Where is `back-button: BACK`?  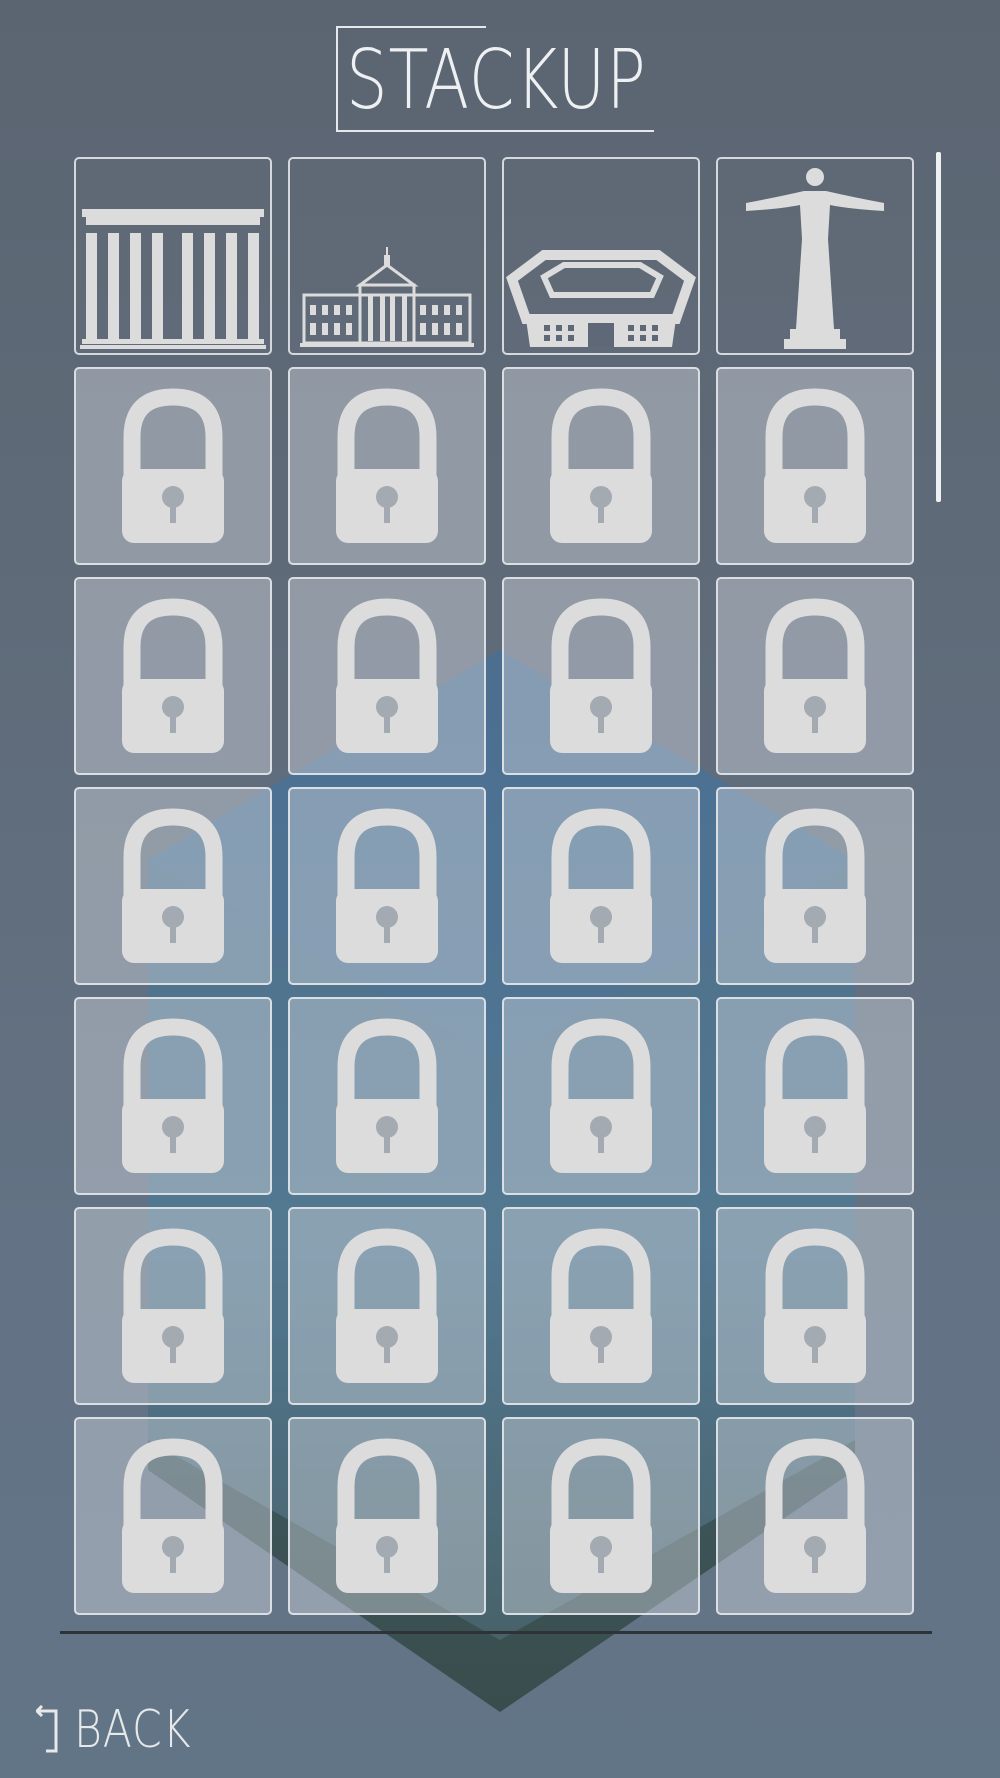 back-button: BACK is located at coordinates (126, 1730).